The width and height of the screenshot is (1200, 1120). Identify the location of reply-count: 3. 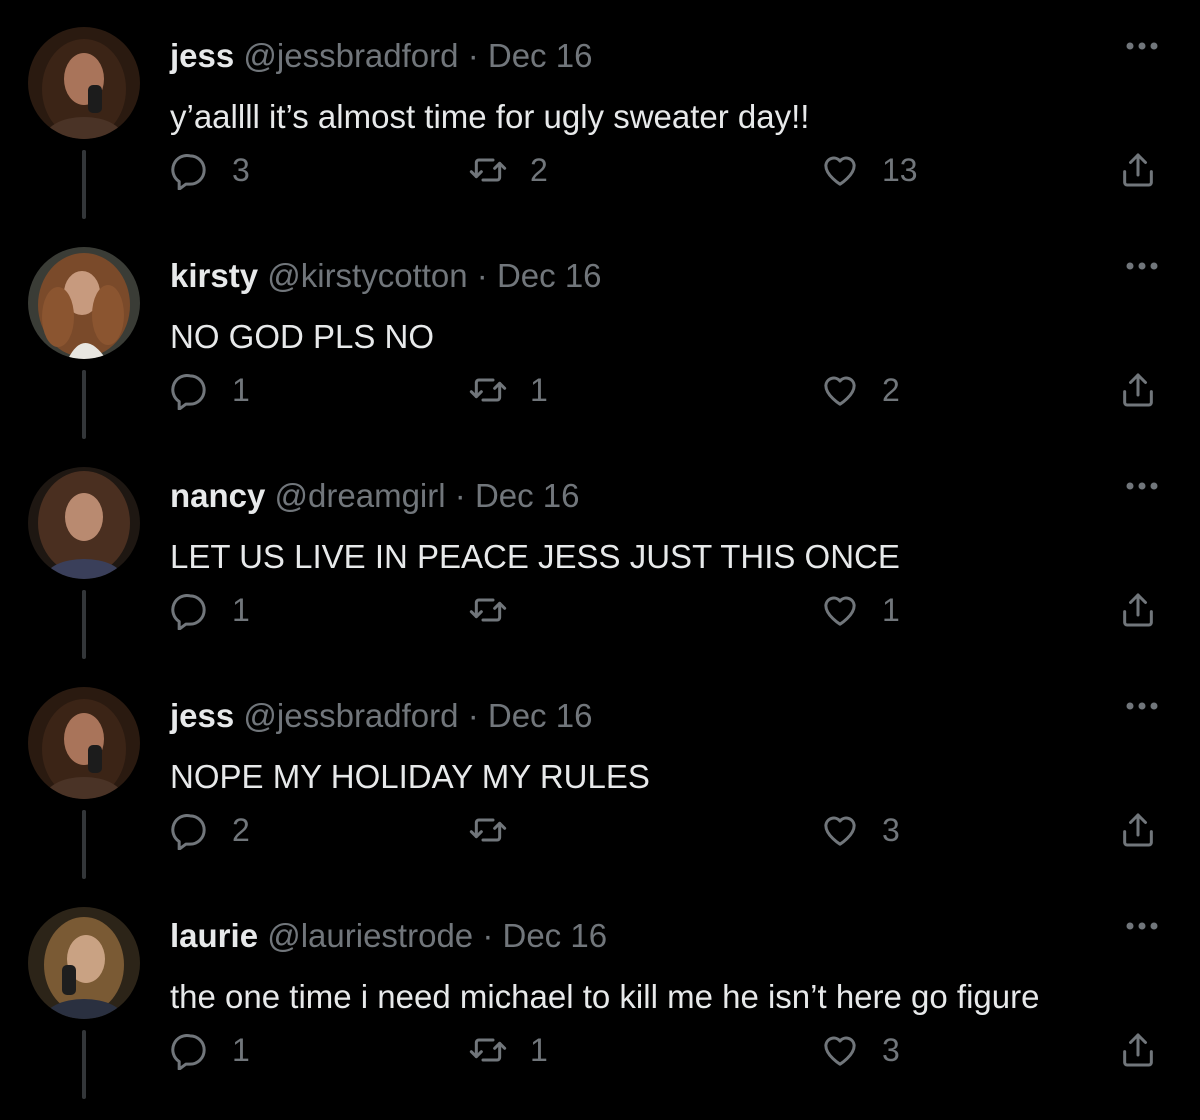
(241, 169).